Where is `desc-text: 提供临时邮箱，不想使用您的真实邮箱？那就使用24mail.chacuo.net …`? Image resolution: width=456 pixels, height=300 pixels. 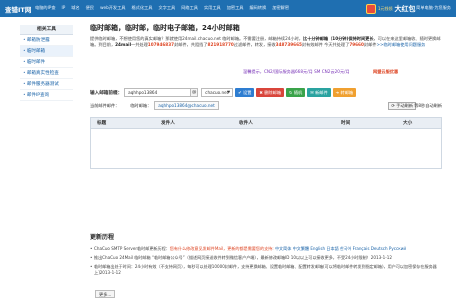 desc-text: 提供临时邮箱，不想使用您的真实邮箱？那就使用24mail.chacuo.net … is located at coordinates (196, 38).